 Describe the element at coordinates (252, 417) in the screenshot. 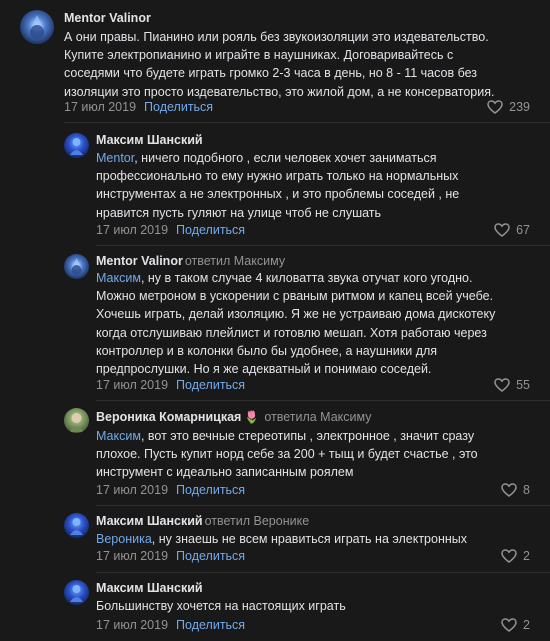

I see `flower-icon: 🌷` at that location.